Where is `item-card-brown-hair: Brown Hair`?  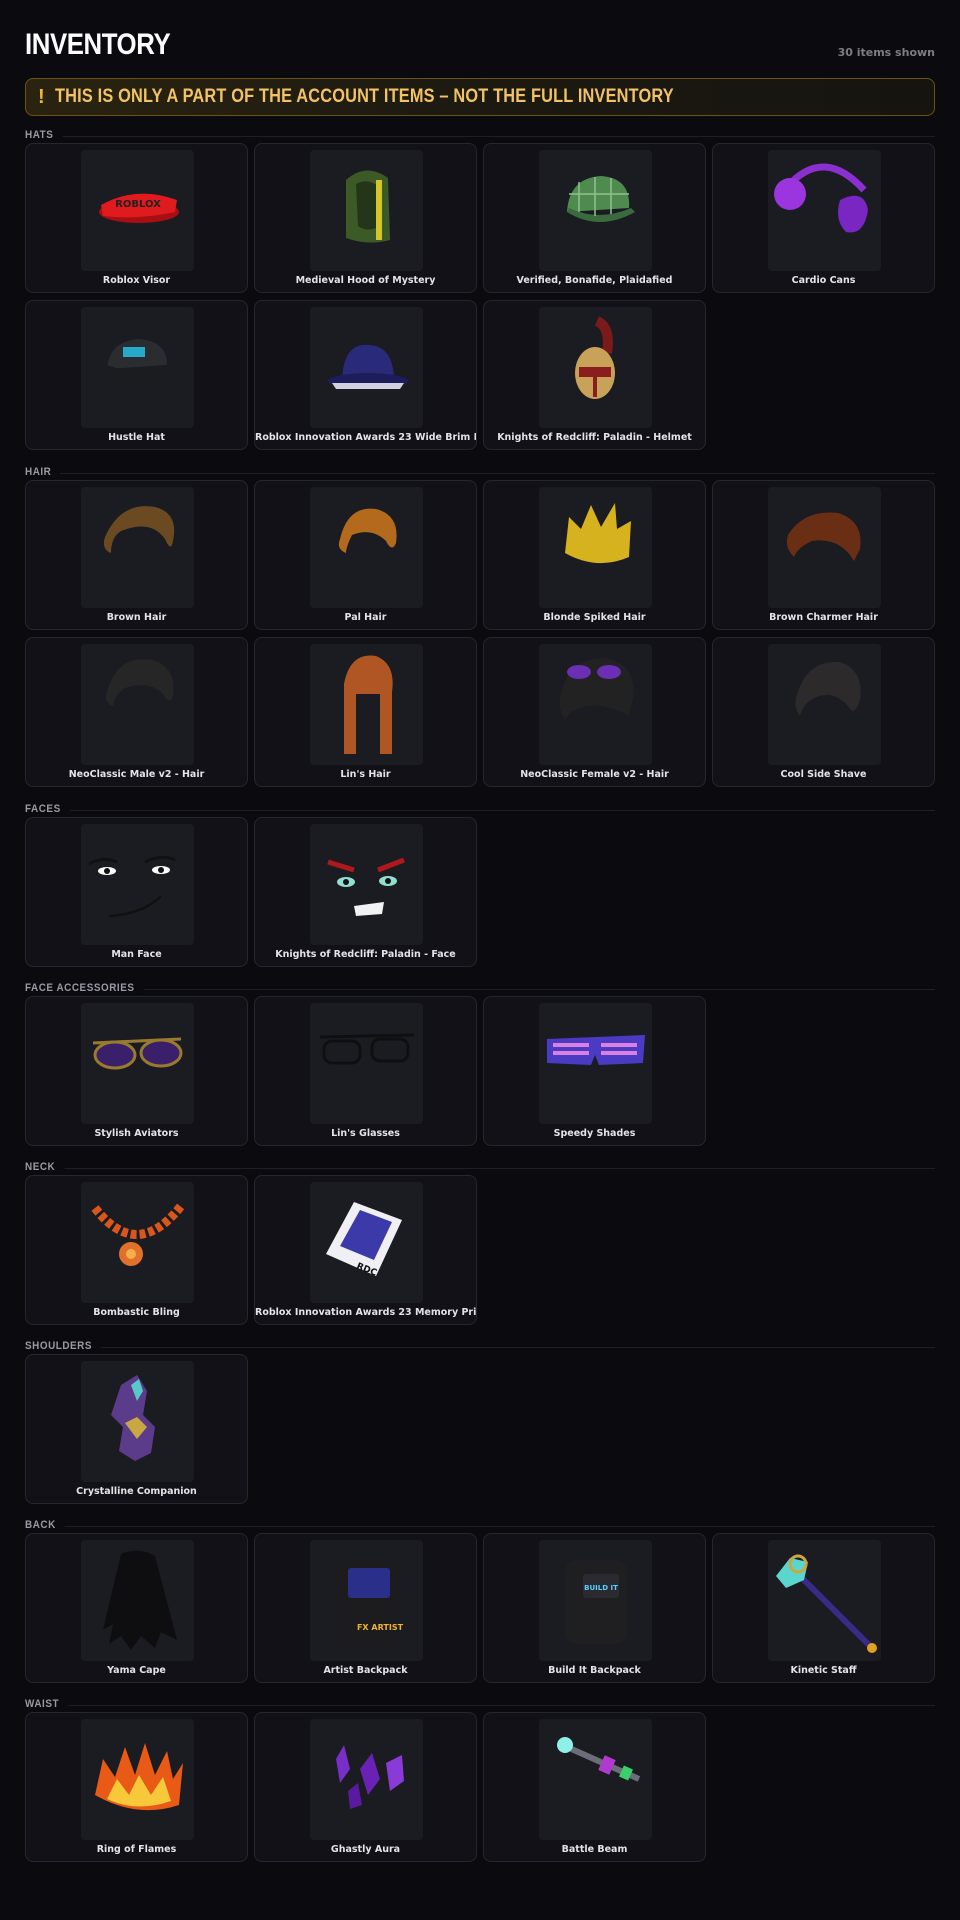 item-card-brown-hair: Brown Hair is located at coordinates (136, 555).